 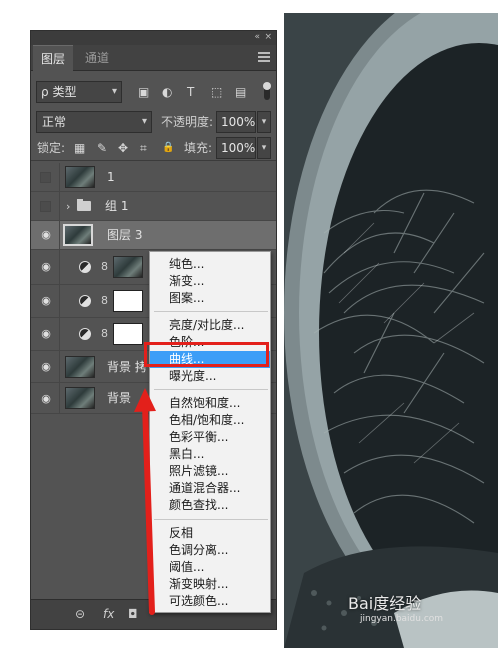 What do you see at coordinates (267, 91) in the screenshot?
I see `filter-toggle` at bounding box center [267, 91].